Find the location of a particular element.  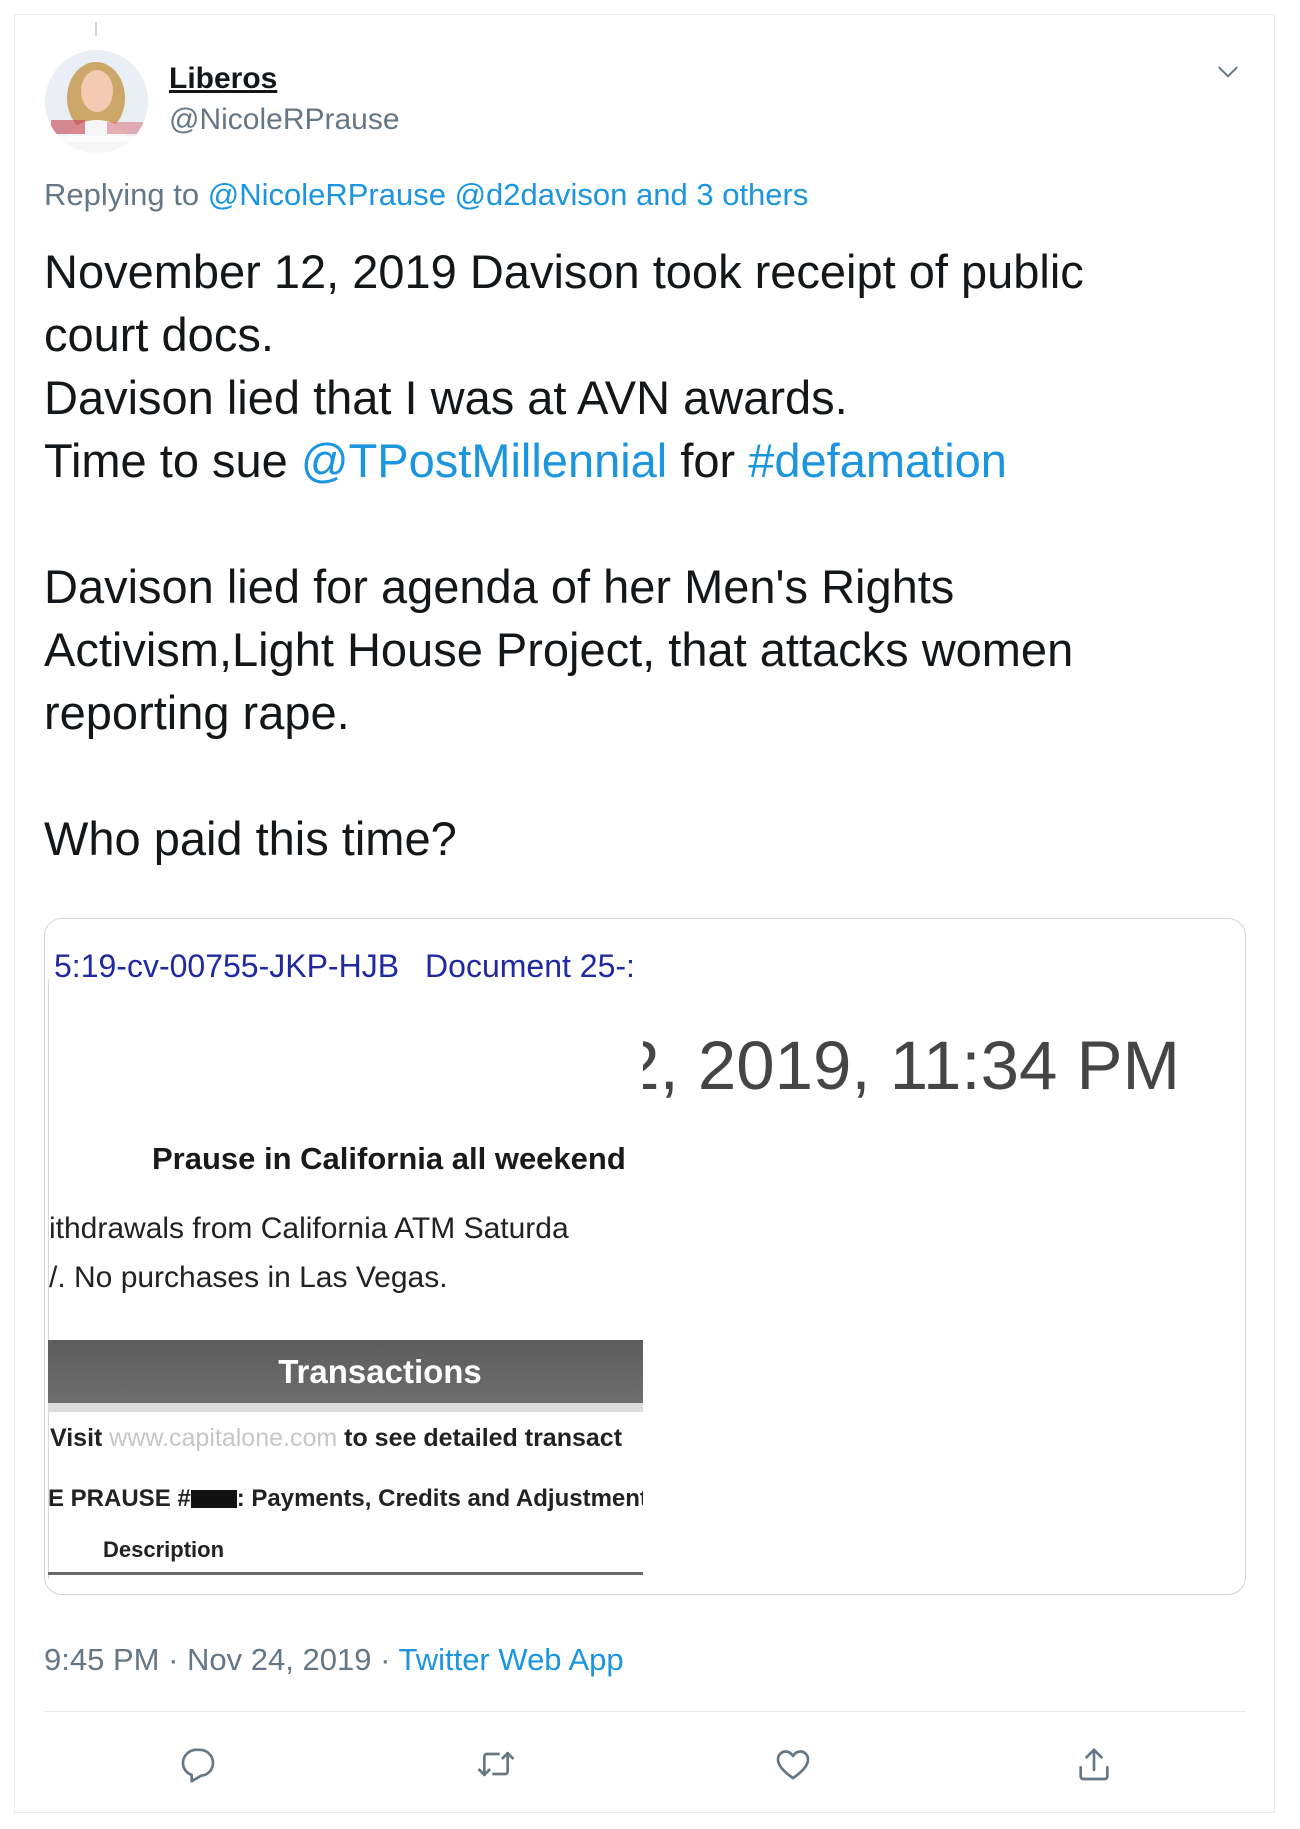

document-heading: Prause in California all weekend is located at coordinates (389, 1158).